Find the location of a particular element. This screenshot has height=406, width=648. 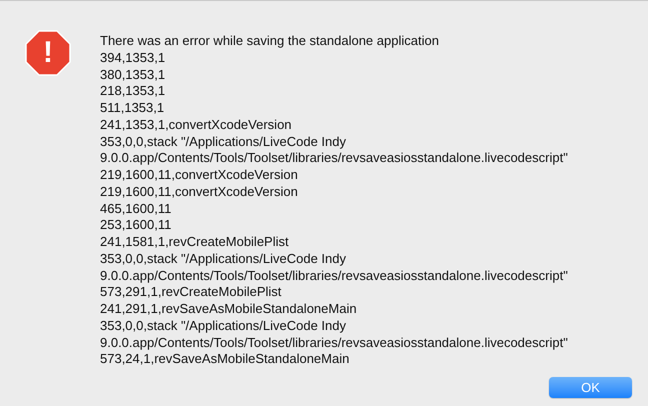

error-line: 511,1353,1 is located at coordinates (133, 108).